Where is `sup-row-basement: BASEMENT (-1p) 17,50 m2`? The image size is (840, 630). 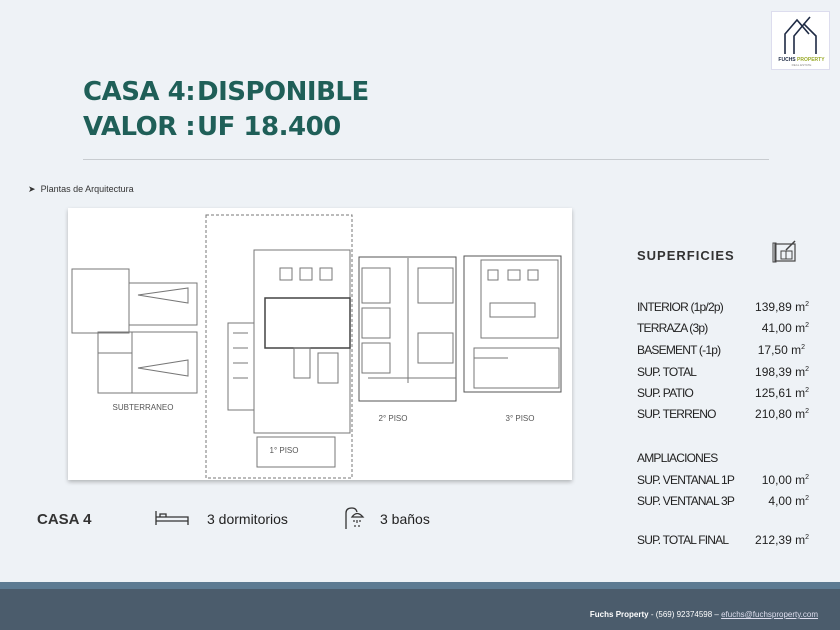
sup-row-basement: BASEMENT (-1p) 17,50 m2 is located at coordinates (721, 350).